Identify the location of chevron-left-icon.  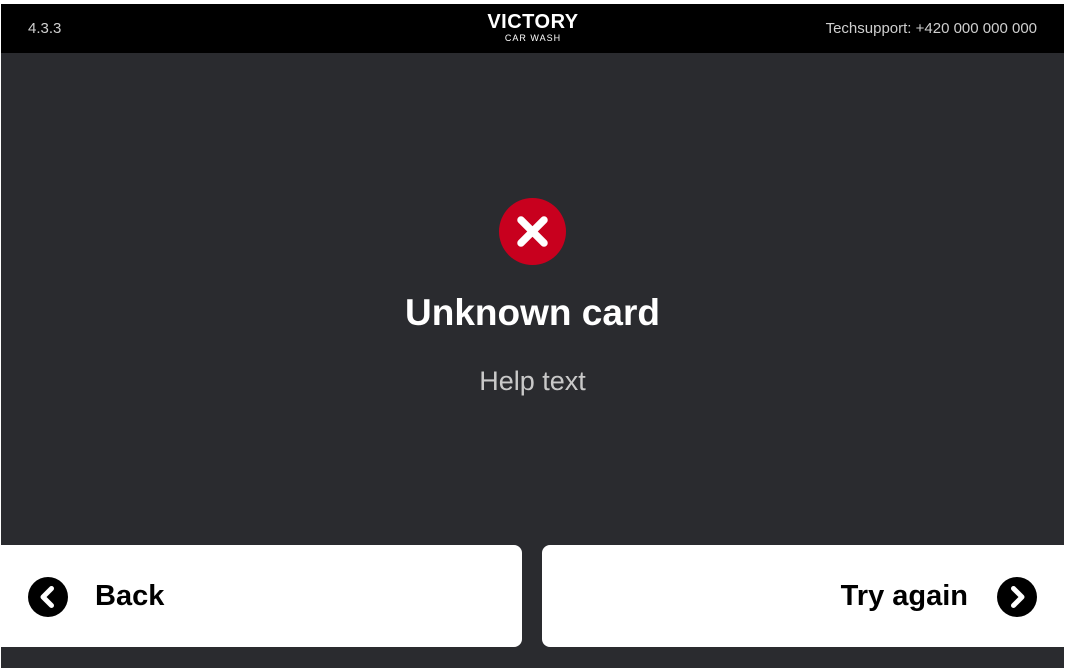
(48, 597).